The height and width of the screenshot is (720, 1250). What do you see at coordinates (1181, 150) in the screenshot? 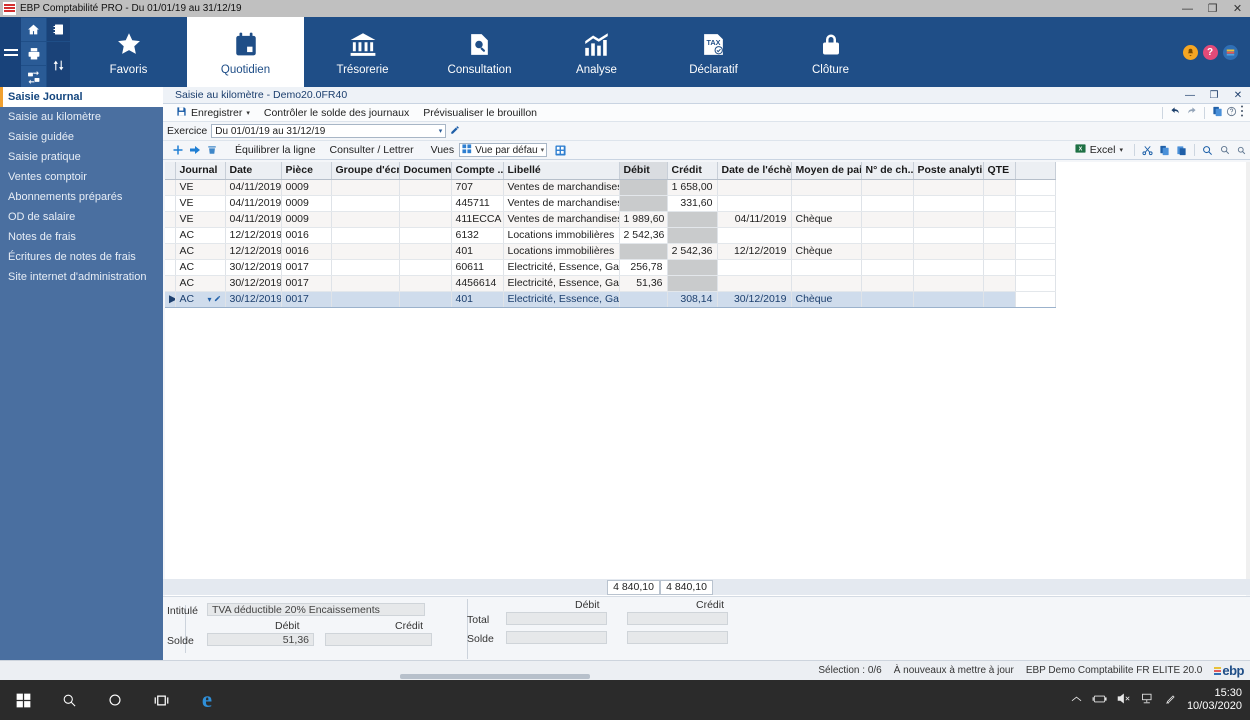
I see `paste-icon` at bounding box center [1181, 150].